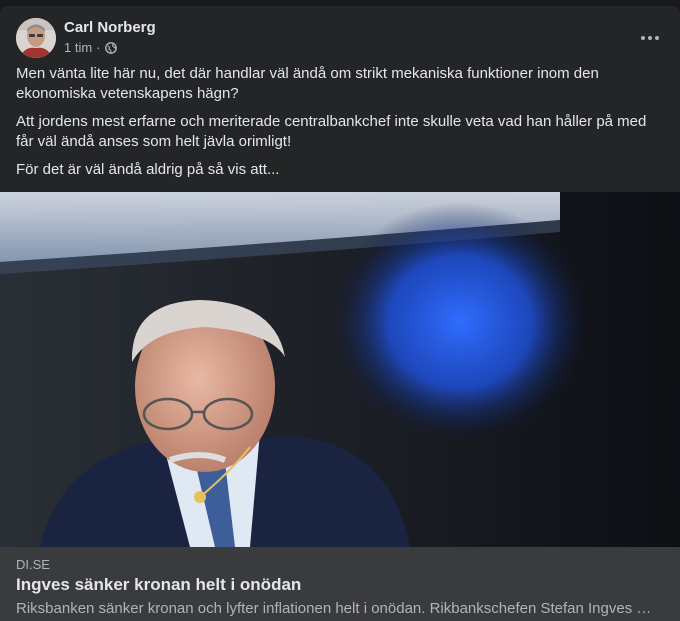  Describe the element at coordinates (340, 38) in the screenshot. I see `post-header: Carl Norberg 1 tim ·` at that location.